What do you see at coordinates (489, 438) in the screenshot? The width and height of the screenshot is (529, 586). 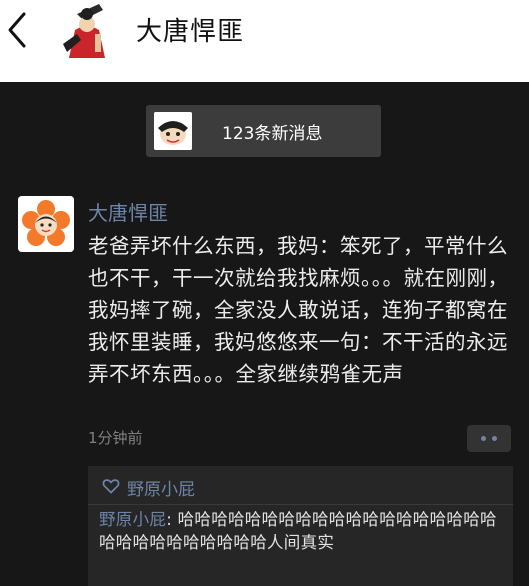 I see `more-actions-button` at bounding box center [489, 438].